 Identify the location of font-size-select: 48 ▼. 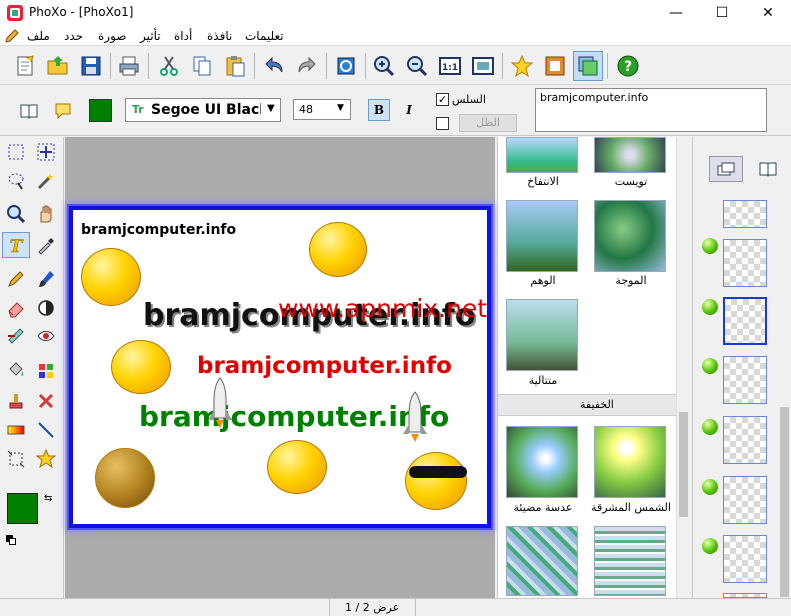
(322, 109).